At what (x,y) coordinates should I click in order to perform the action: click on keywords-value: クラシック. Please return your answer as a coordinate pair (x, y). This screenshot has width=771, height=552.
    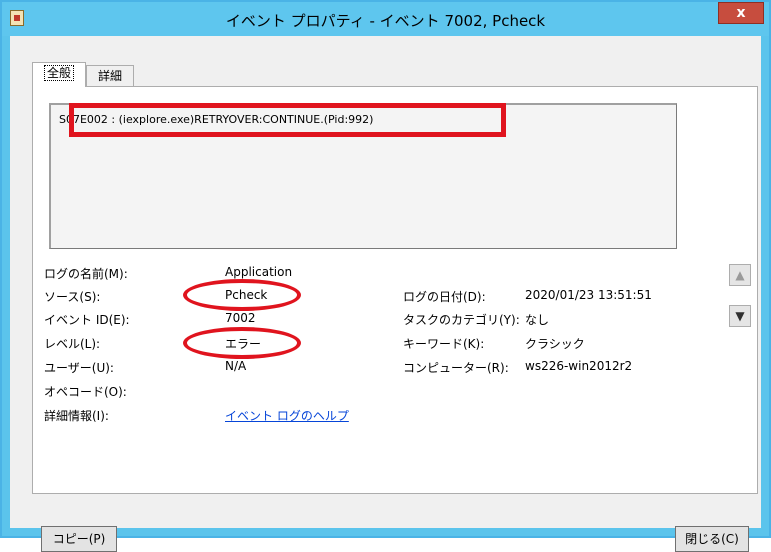
    Looking at the image, I should click on (555, 344).